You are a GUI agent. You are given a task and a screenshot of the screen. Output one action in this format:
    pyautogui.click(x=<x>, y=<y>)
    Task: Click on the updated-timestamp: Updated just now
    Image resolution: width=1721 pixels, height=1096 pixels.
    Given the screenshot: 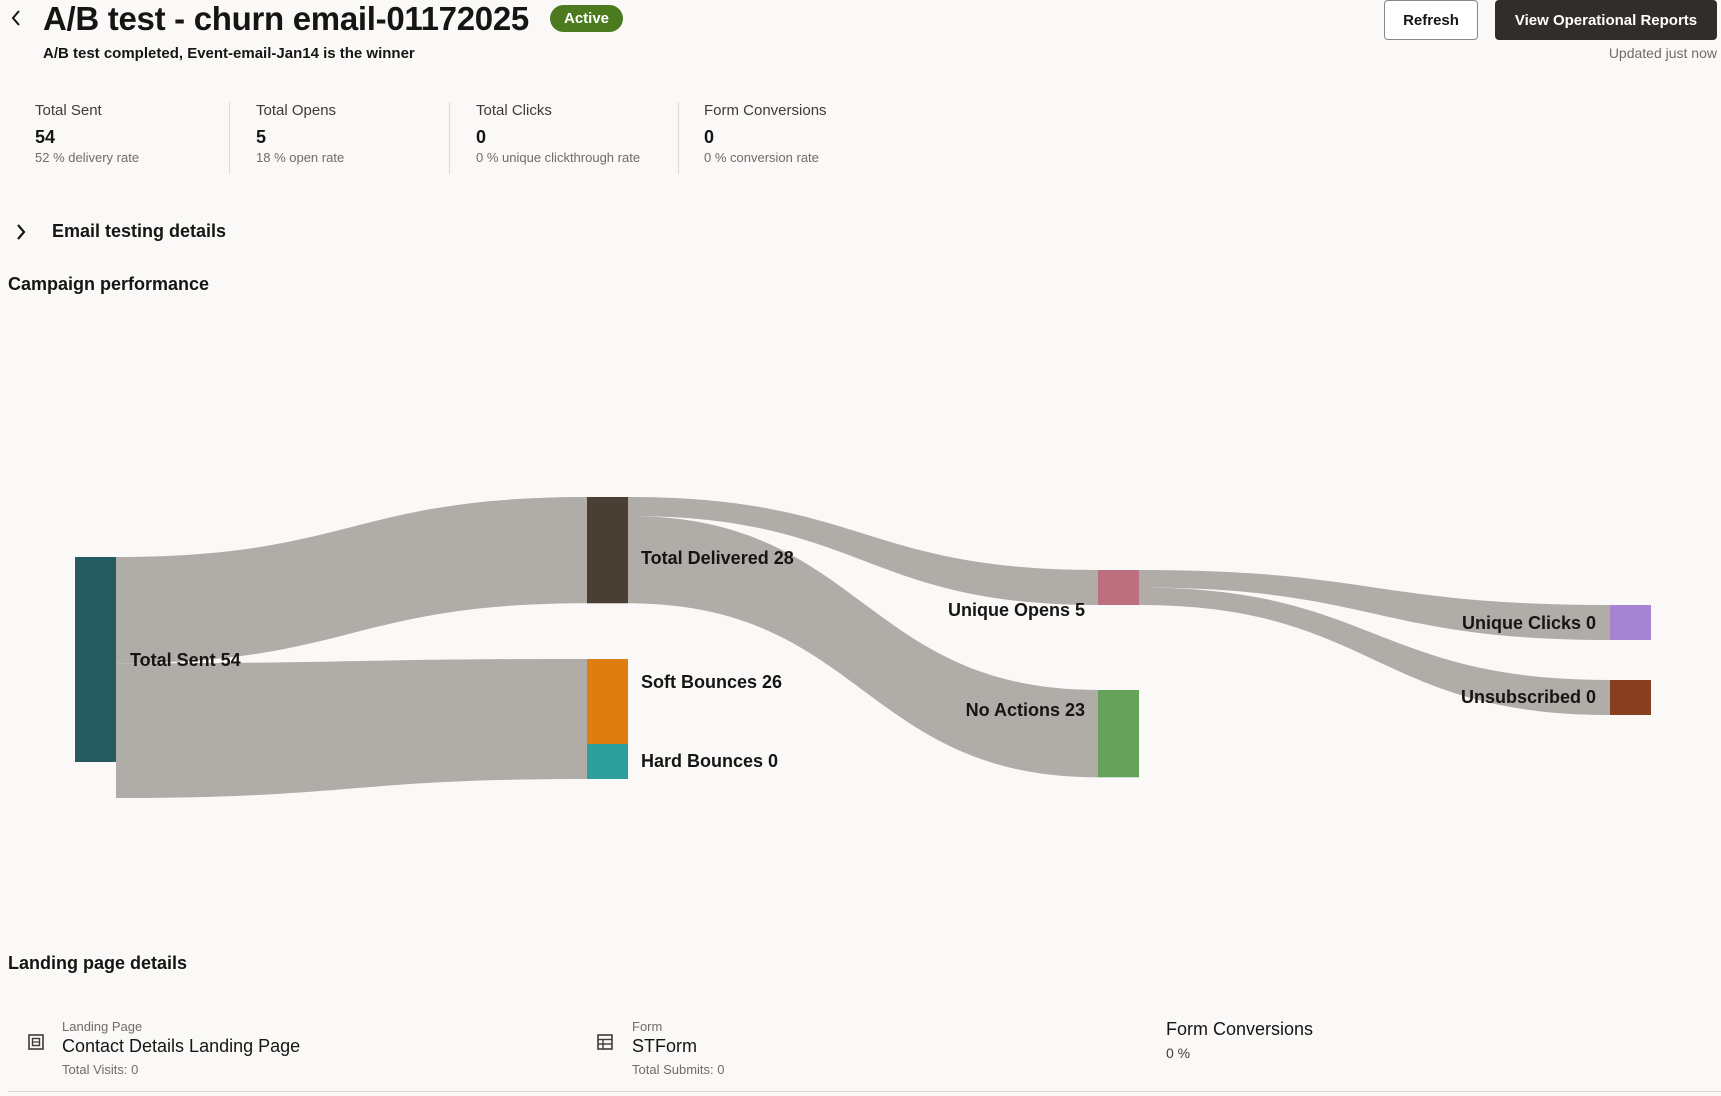 What is the action you would take?
    pyautogui.click(x=1662, y=53)
    